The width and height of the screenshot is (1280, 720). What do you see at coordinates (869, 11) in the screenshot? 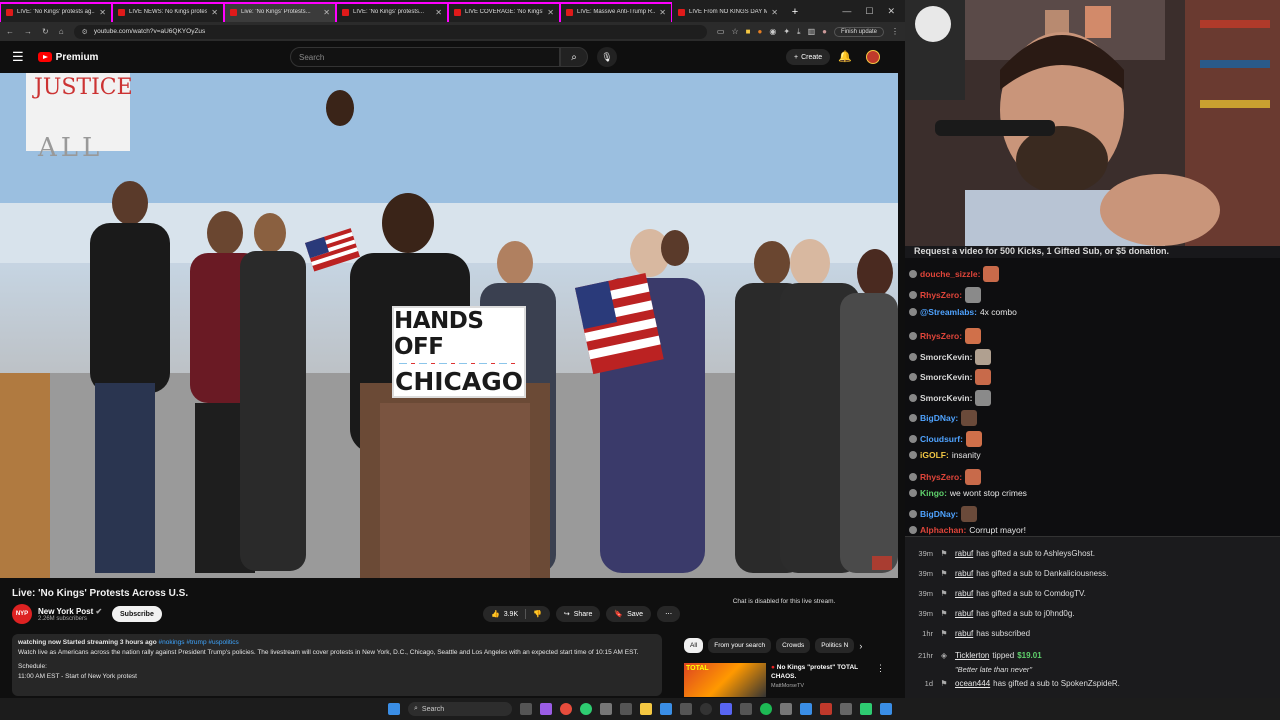
I see `maximize-icon: ☐` at bounding box center [869, 11].